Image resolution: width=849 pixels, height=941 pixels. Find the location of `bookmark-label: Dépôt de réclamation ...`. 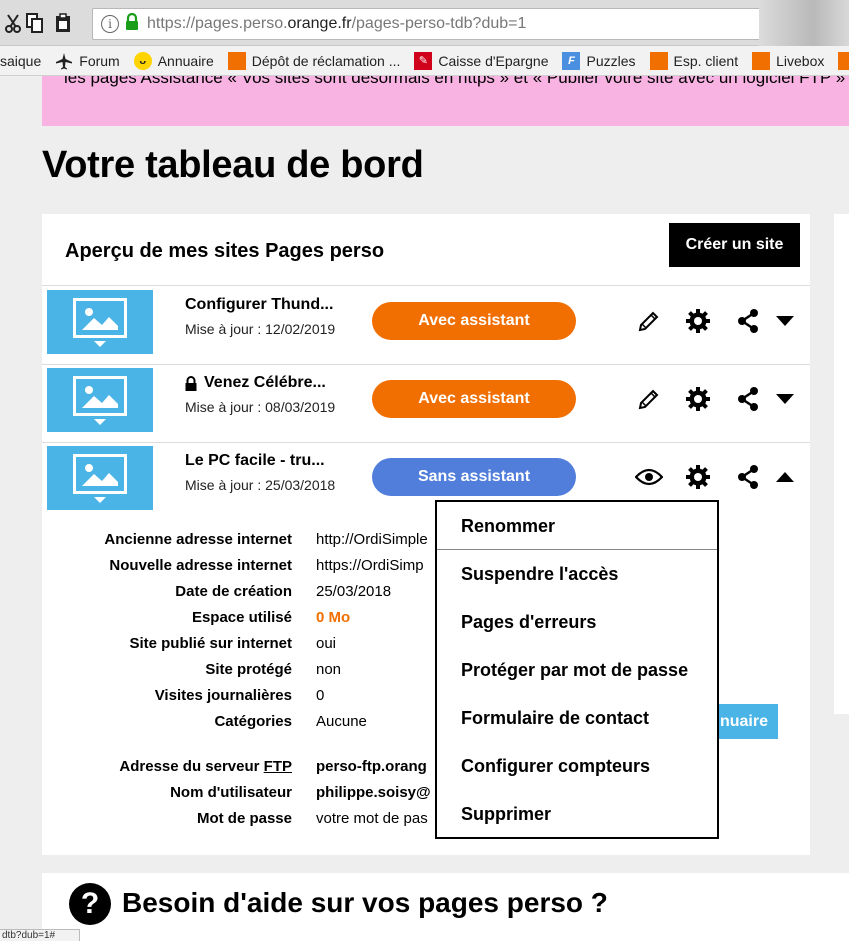

bookmark-label: Dépôt de réclamation ... is located at coordinates (326, 60).